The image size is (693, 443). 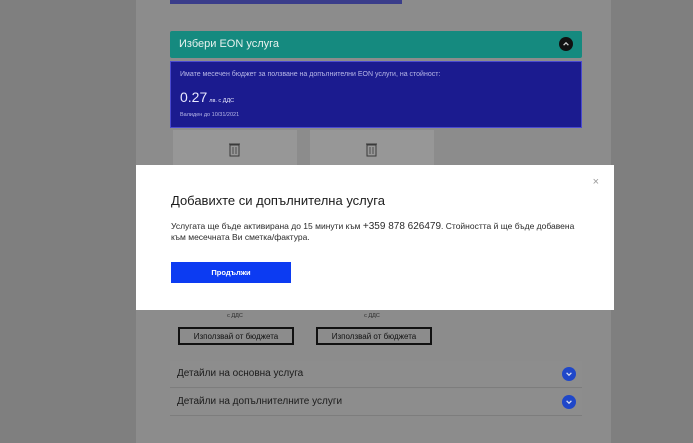 What do you see at coordinates (376, 374) in the screenshot?
I see `accordion-main-service: Детайли на основна услуга` at bounding box center [376, 374].